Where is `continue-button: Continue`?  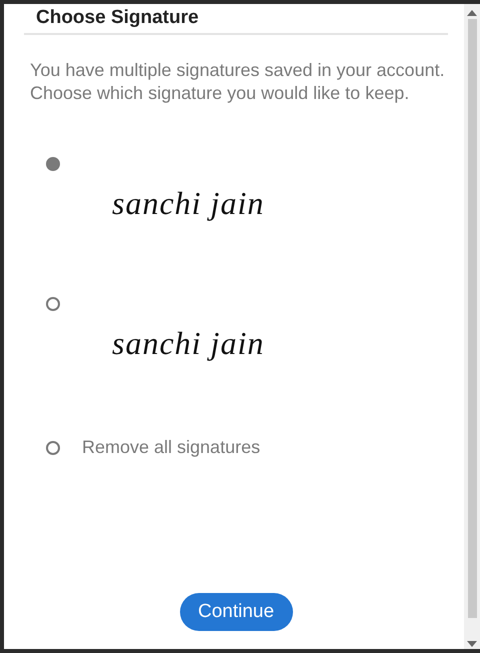 continue-button: Continue is located at coordinates (236, 612).